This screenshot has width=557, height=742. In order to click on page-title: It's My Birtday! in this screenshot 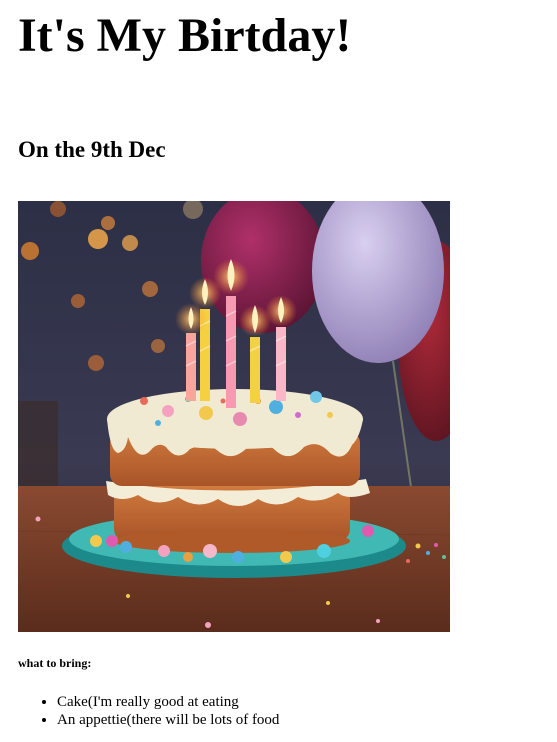, I will do `click(185, 35)`.